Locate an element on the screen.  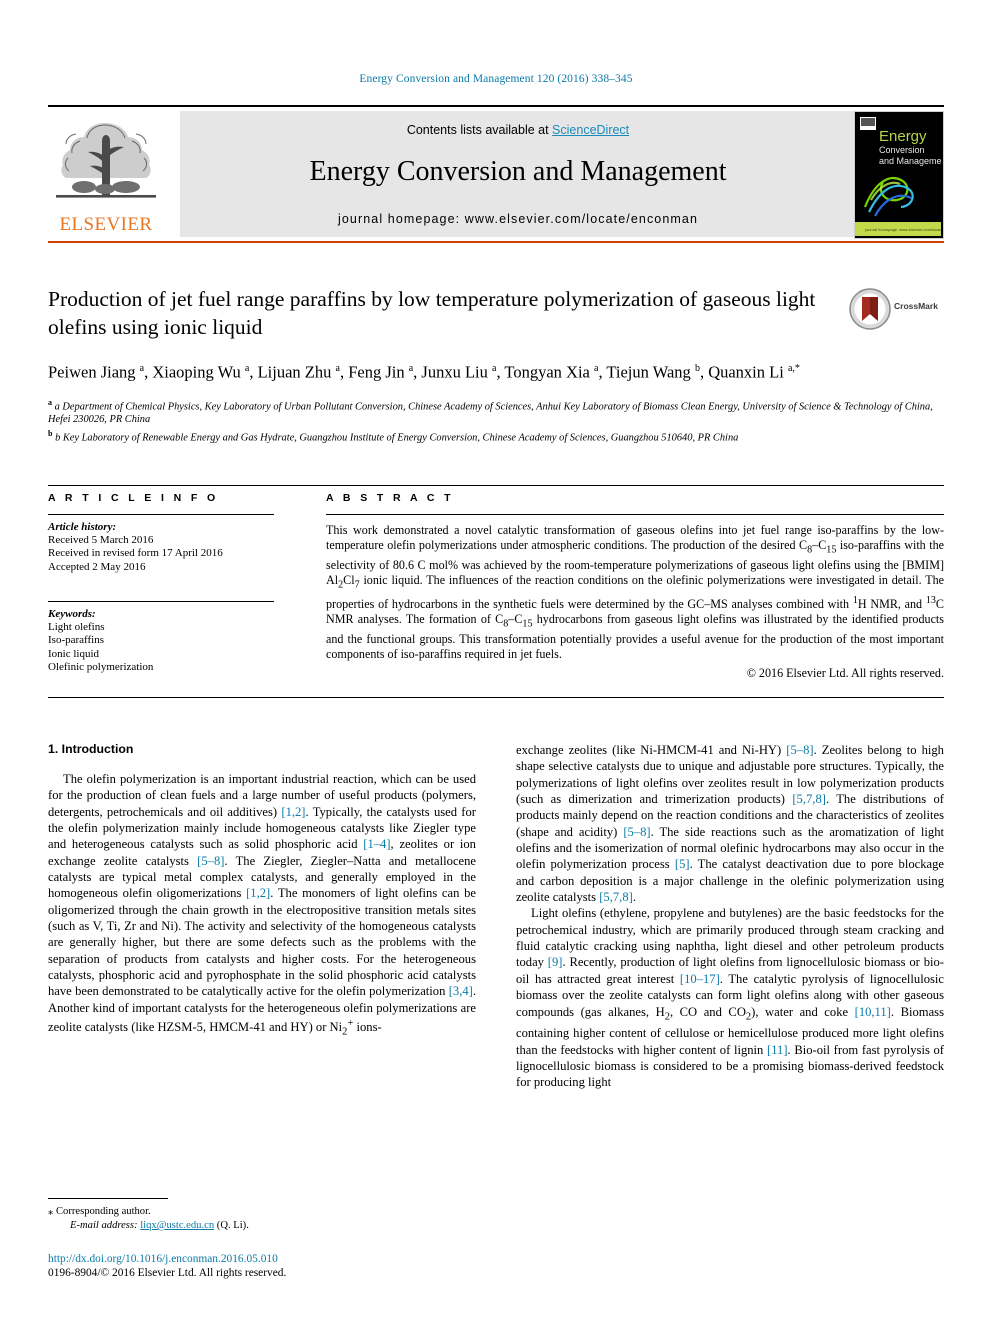
history-accepted: Accepted 2 May 2016 is located at coordinates (97, 567).